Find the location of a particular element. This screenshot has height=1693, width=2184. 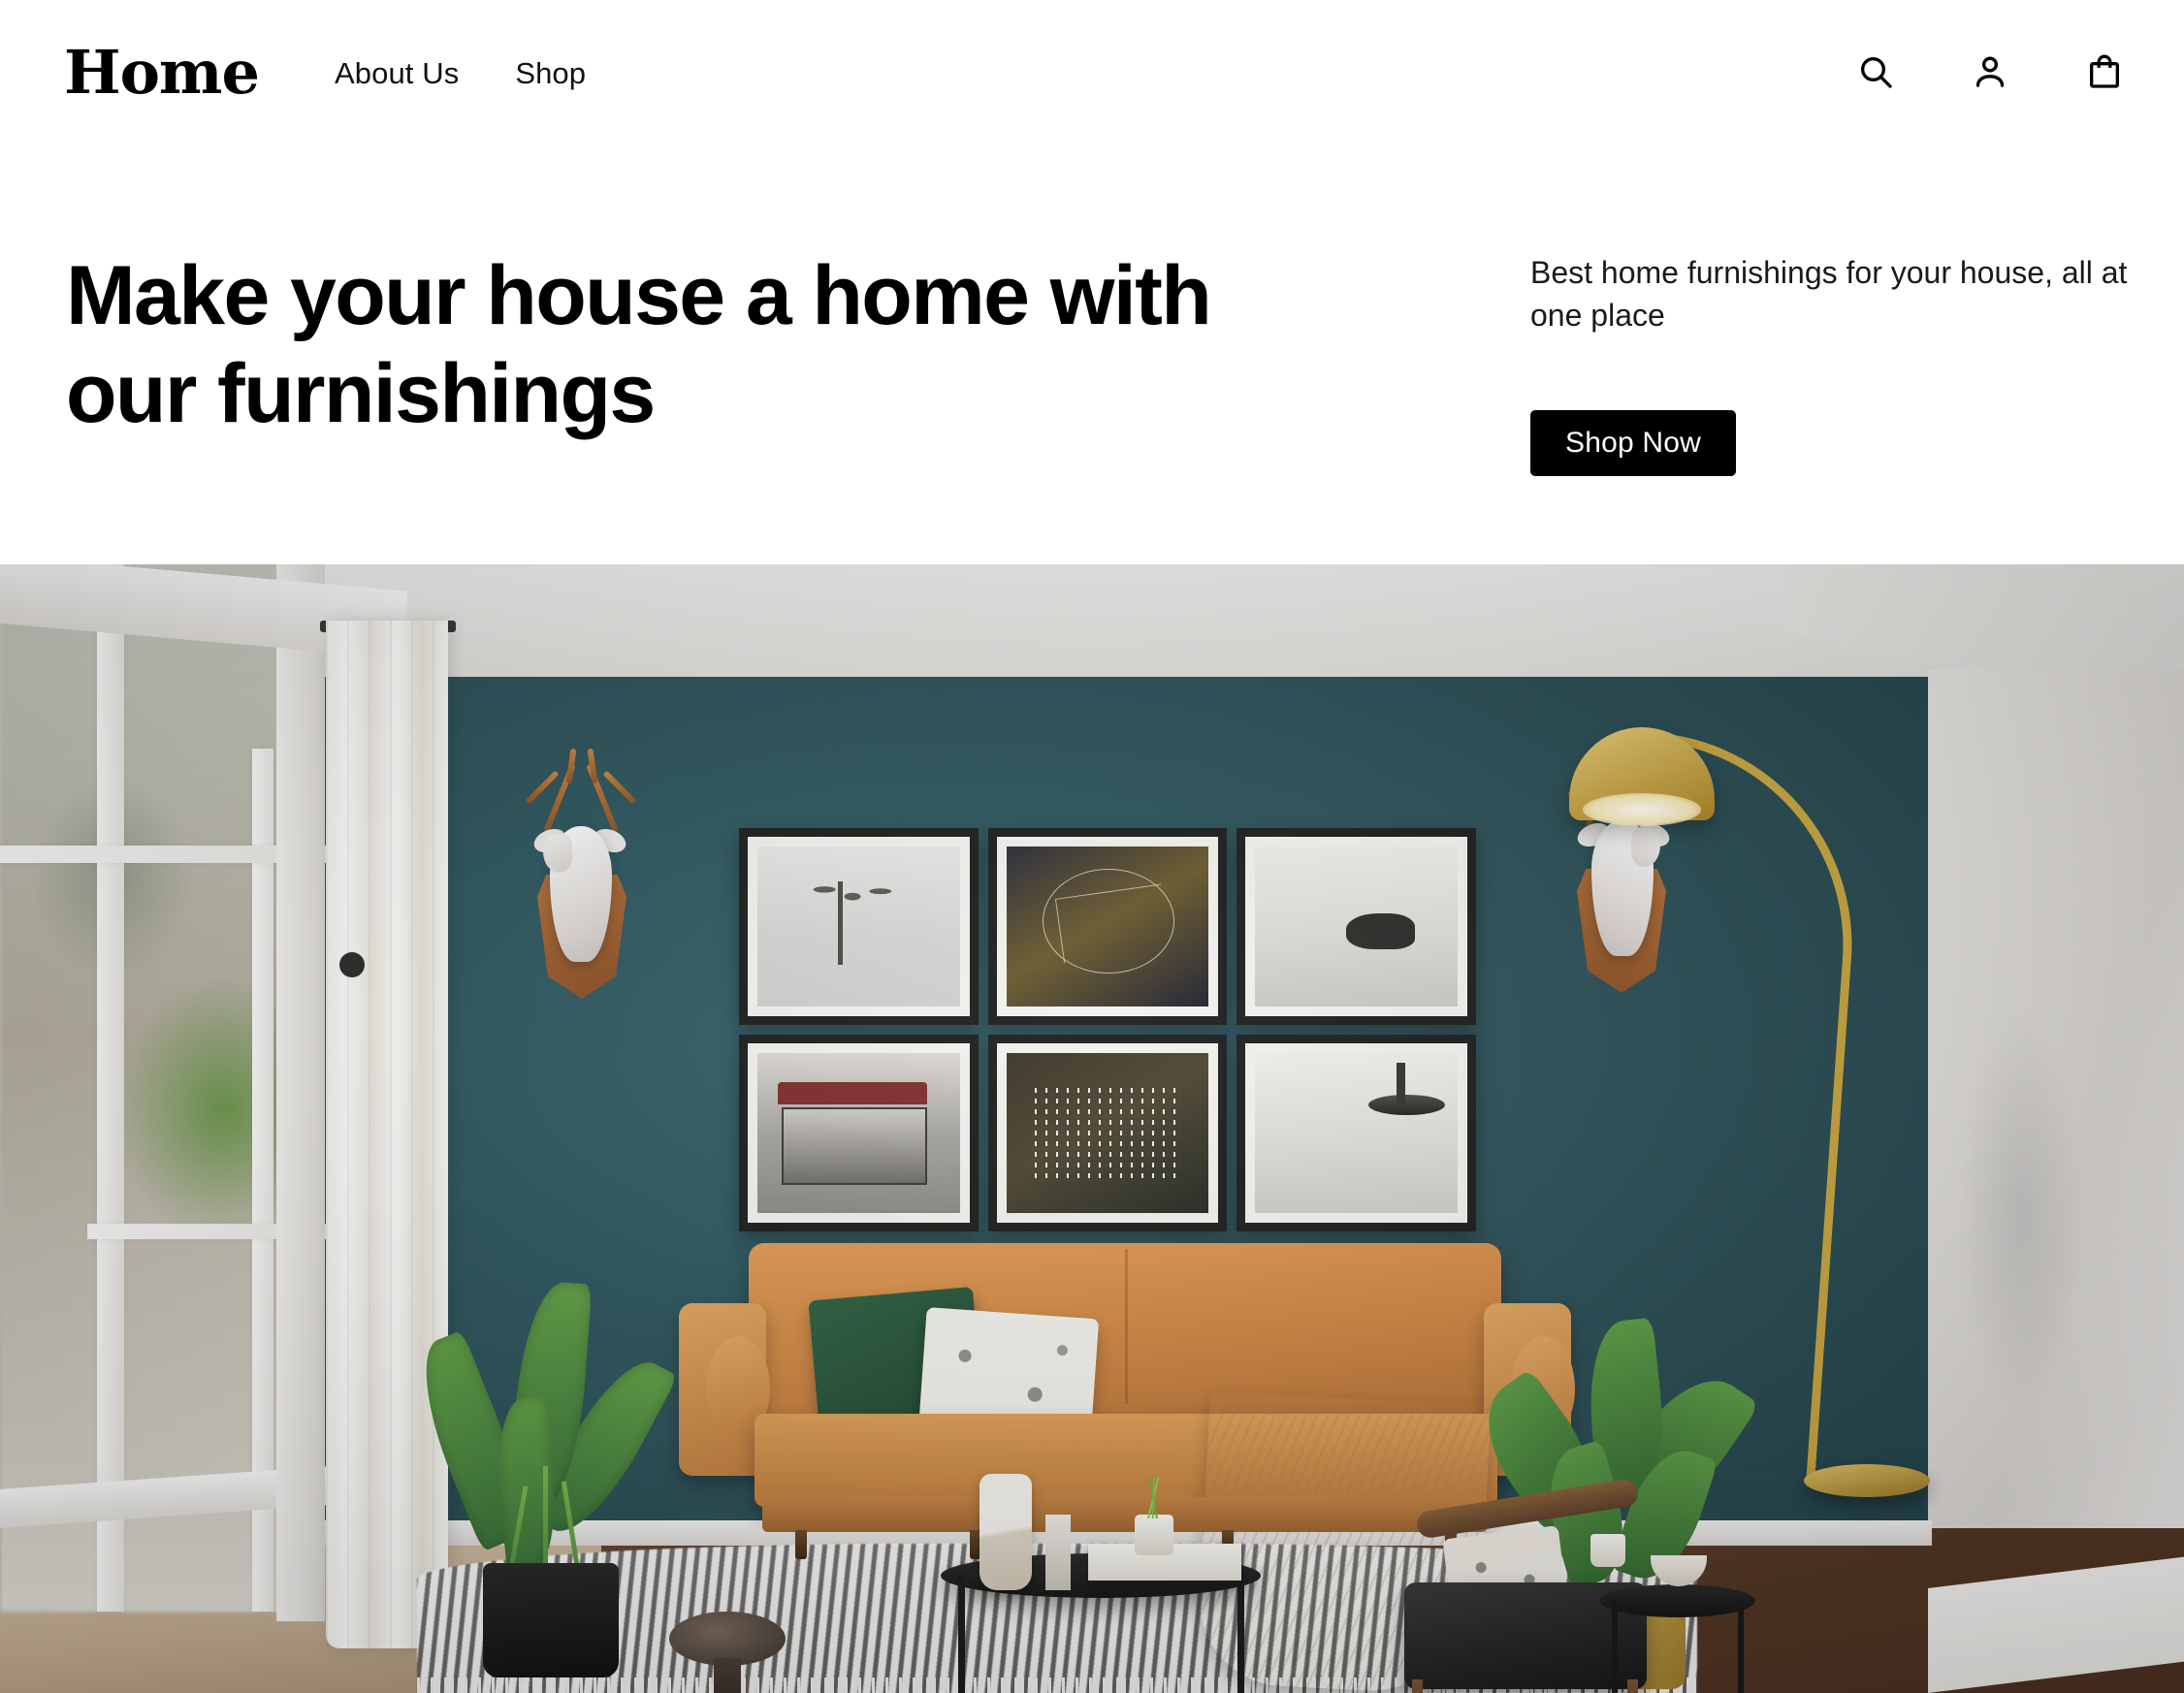

marble-obelisk is located at coordinates (1058, 1553).